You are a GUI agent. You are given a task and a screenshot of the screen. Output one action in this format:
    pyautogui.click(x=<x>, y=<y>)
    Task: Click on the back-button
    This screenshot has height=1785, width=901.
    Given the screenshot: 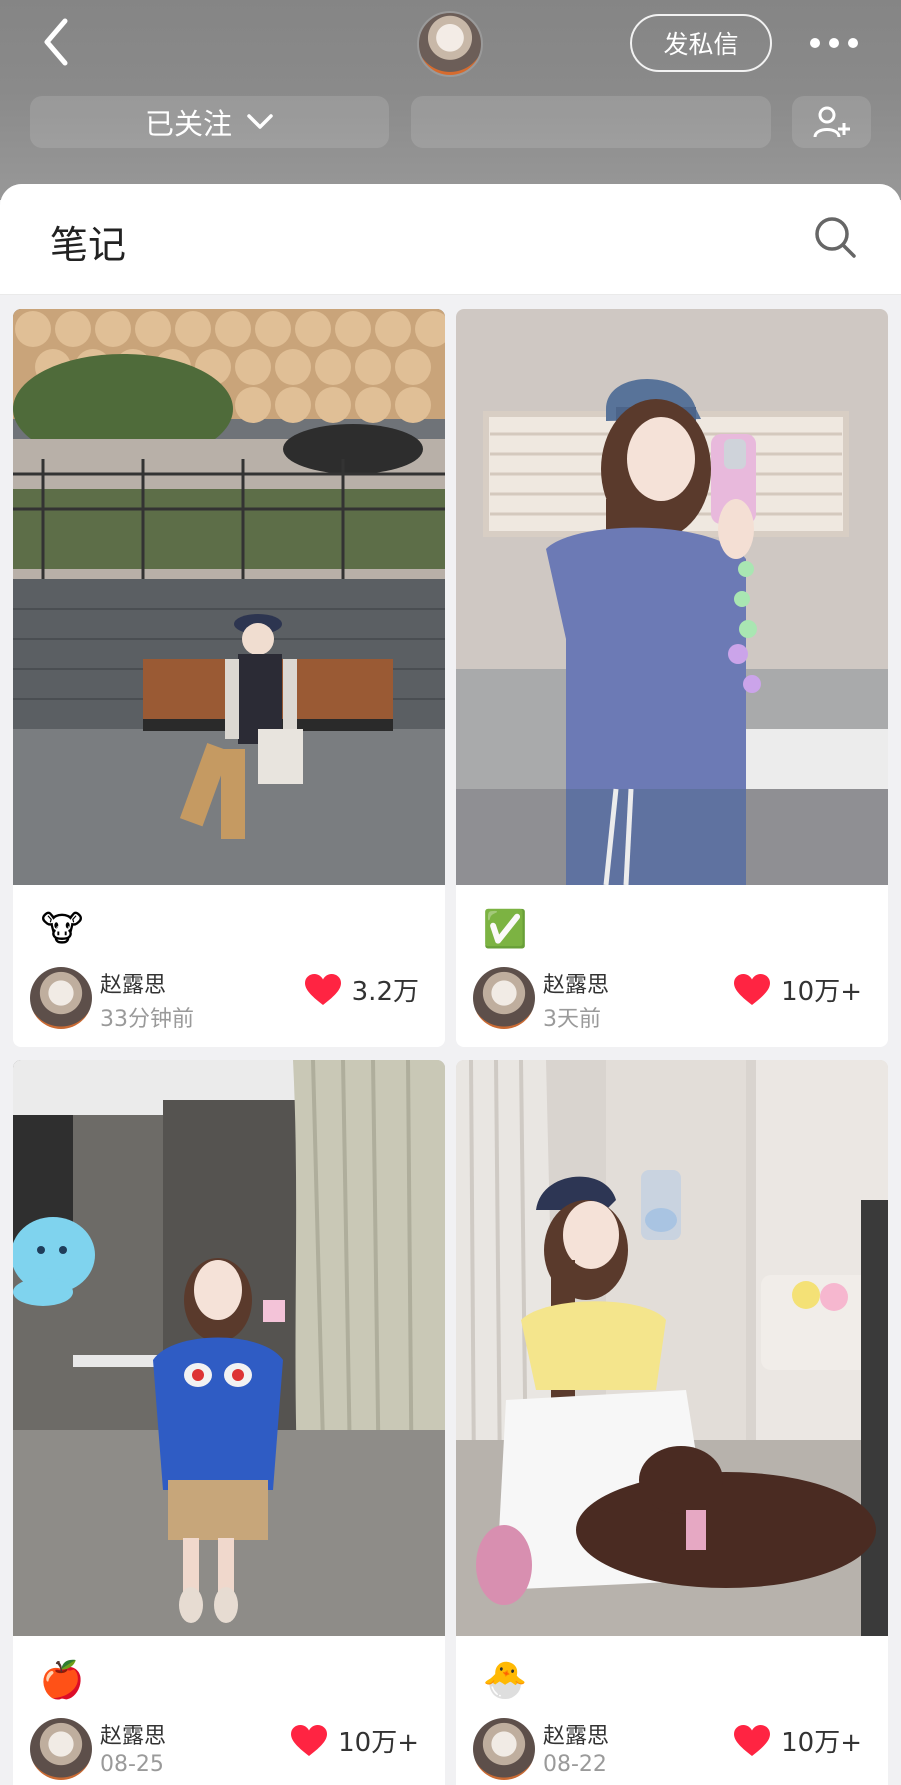 What is the action you would take?
    pyautogui.click(x=56, y=42)
    